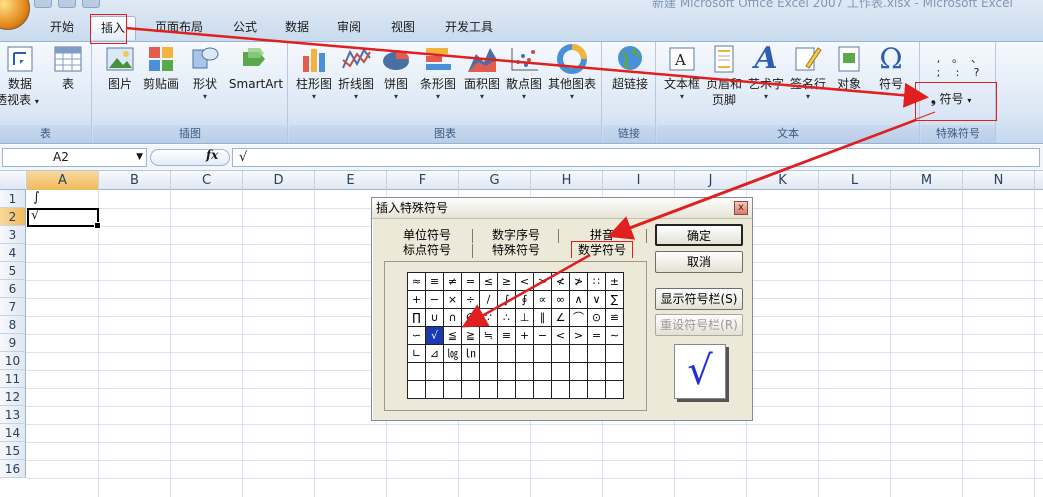 Image resolution: width=1043 pixels, height=497 pixels. Describe the element at coordinates (849, 68) in the screenshot. I see `object-button: 对象` at that location.